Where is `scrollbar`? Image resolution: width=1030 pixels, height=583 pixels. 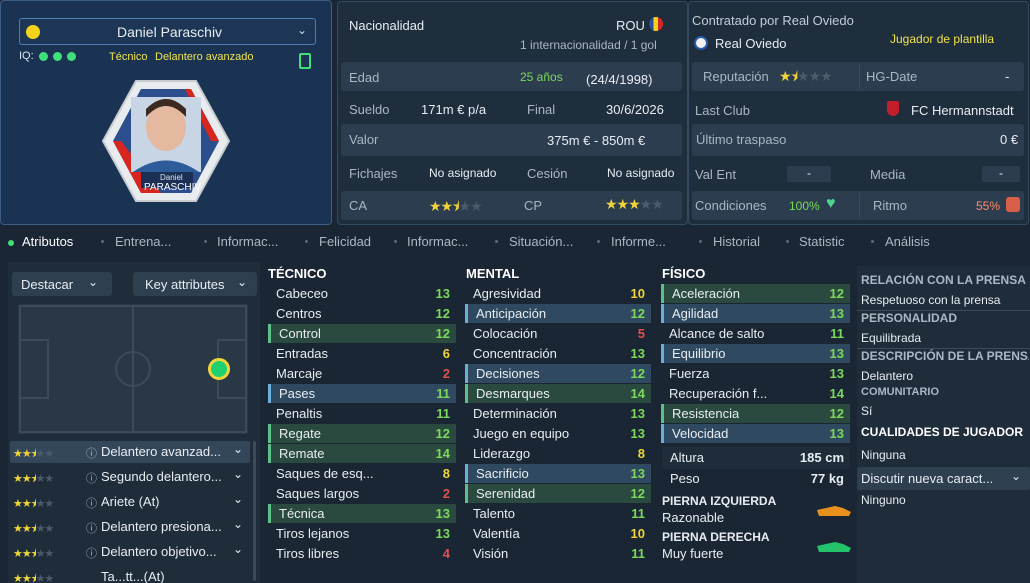 scrollbar is located at coordinates (254, 511).